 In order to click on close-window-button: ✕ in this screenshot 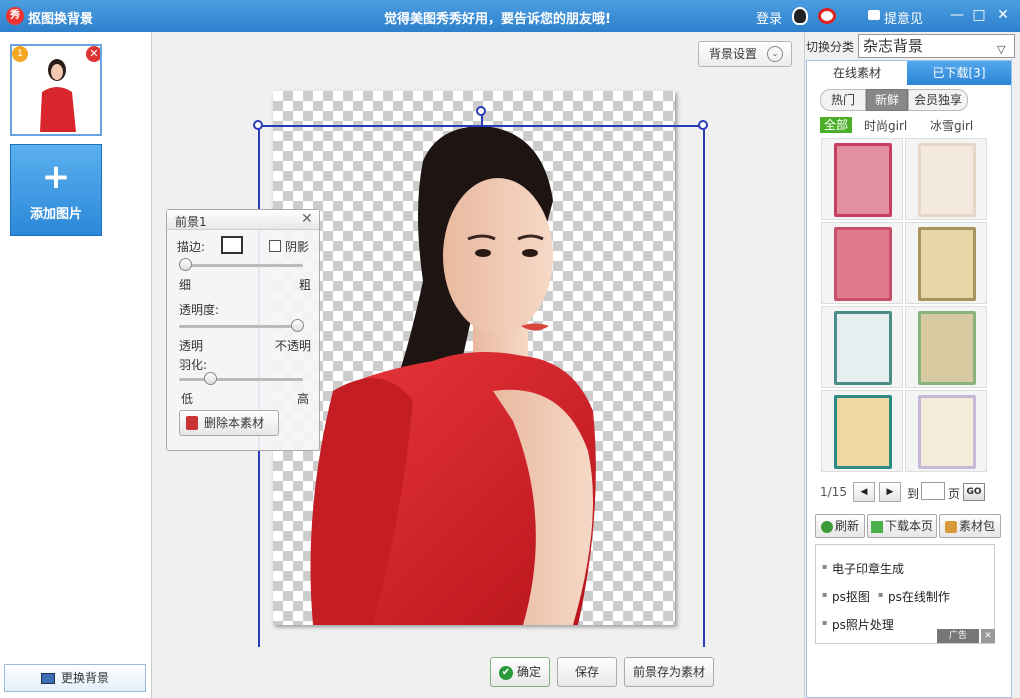, I will do `click(1003, 15)`.